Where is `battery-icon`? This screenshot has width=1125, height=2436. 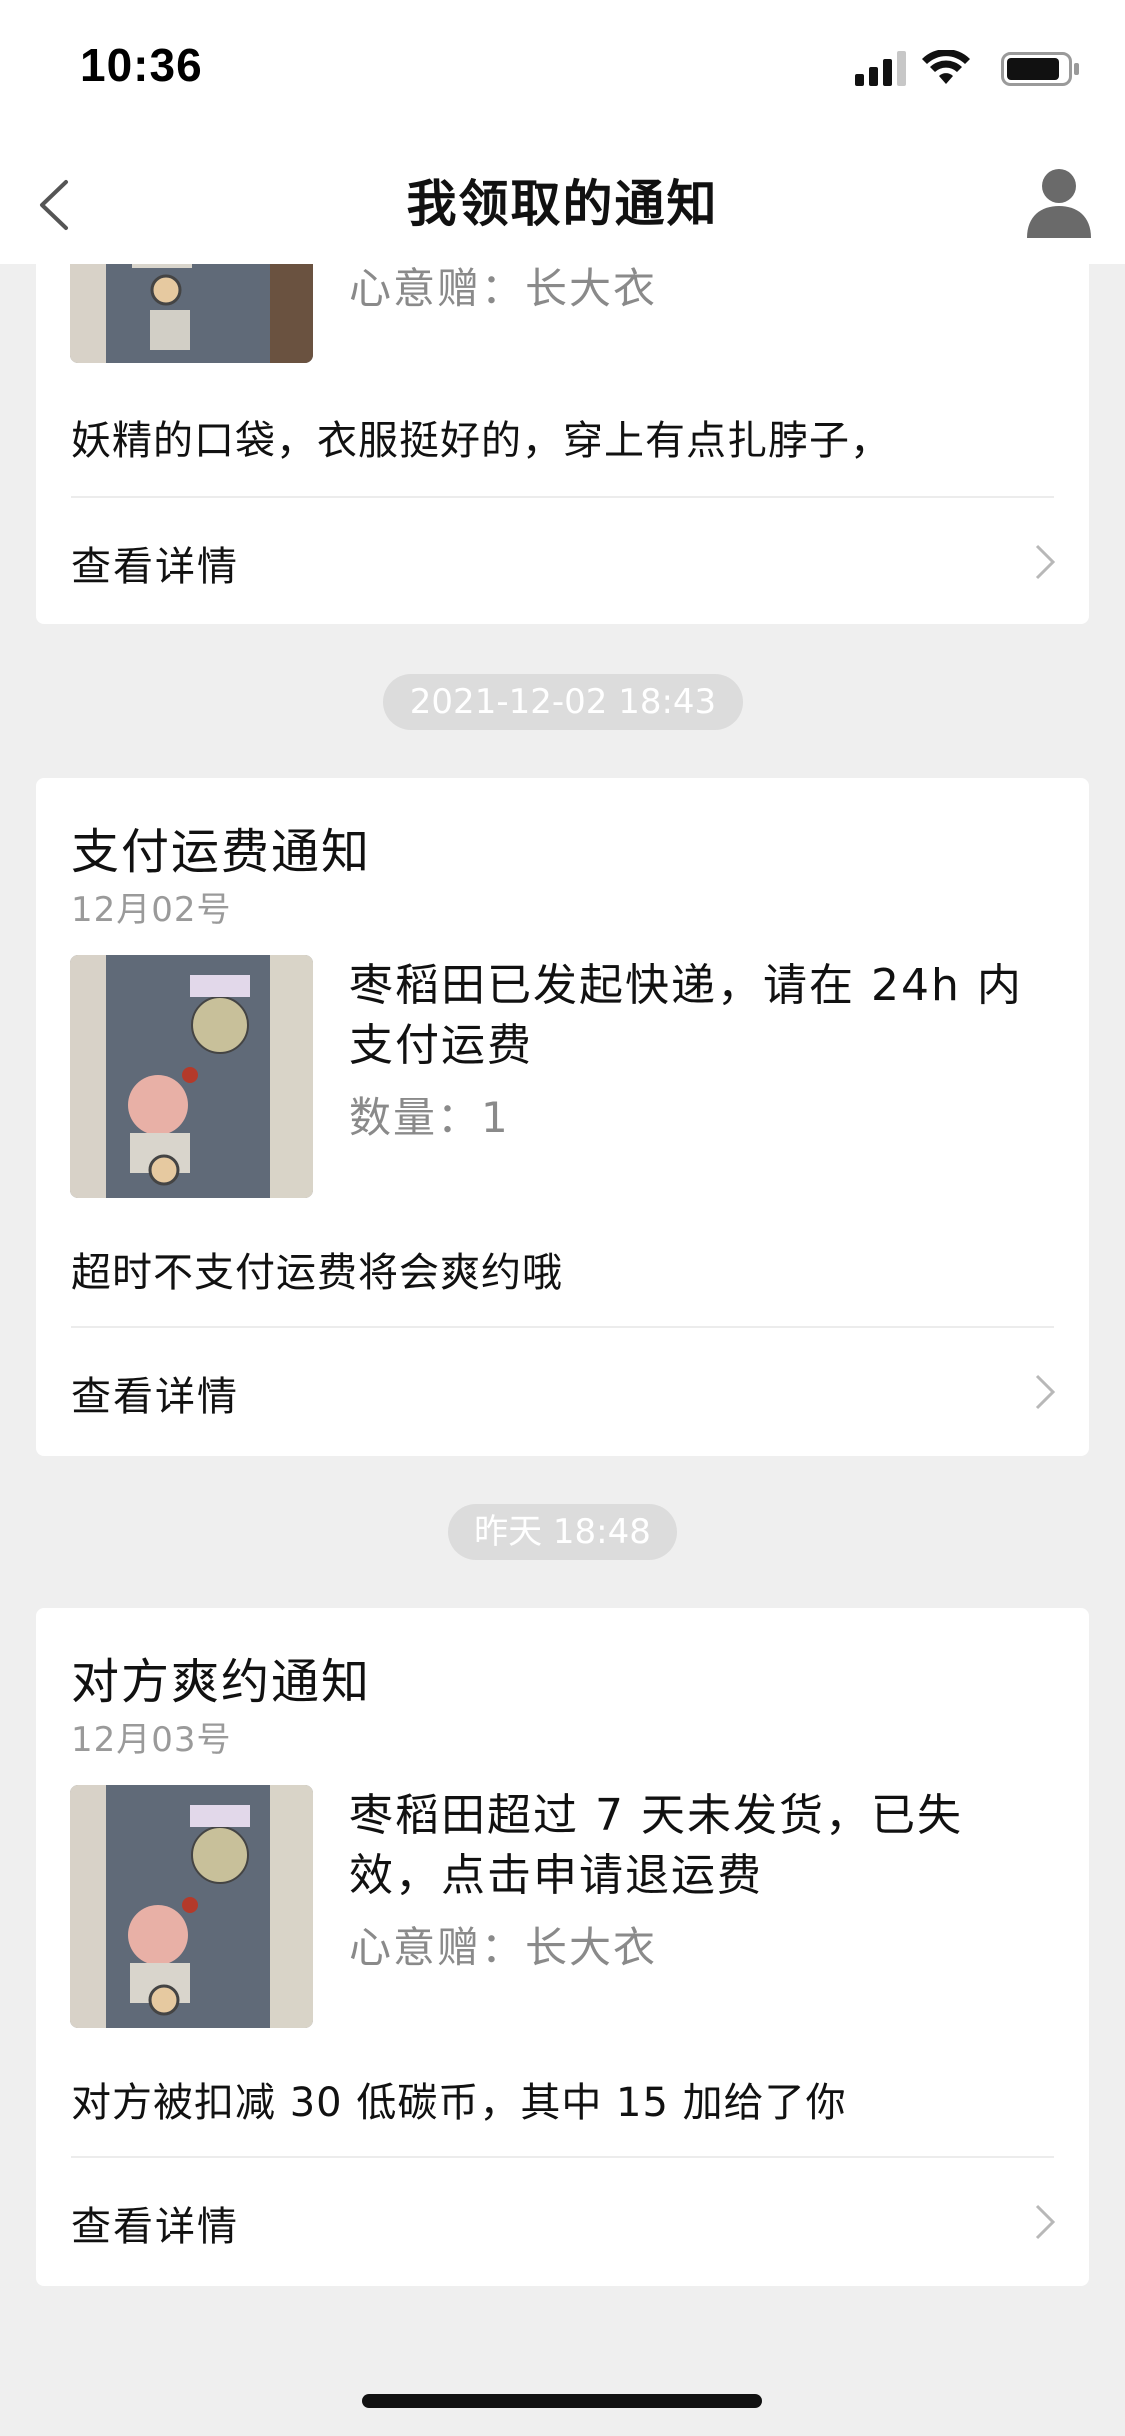
battery-icon is located at coordinates (1040, 69).